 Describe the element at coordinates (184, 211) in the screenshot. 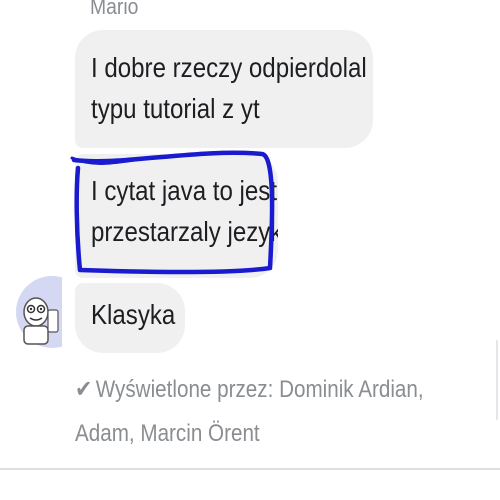

I see `message-text: I cytat java to jest przestarzaly jezyk` at that location.